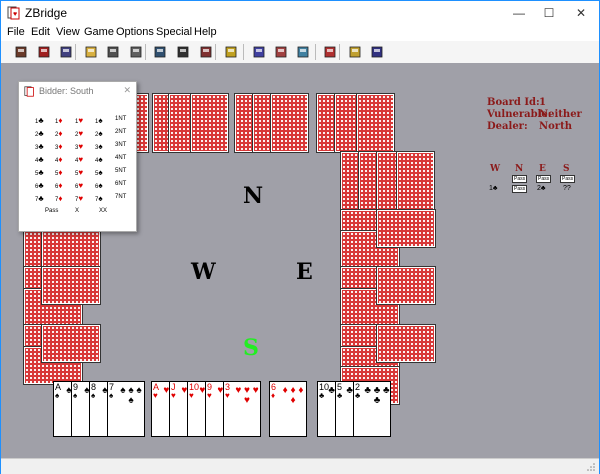 The width and height of the screenshot is (600, 474). What do you see at coordinates (99, 198) in the screenshot?
I see `bid-7-spades-button: 7♠` at bounding box center [99, 198].